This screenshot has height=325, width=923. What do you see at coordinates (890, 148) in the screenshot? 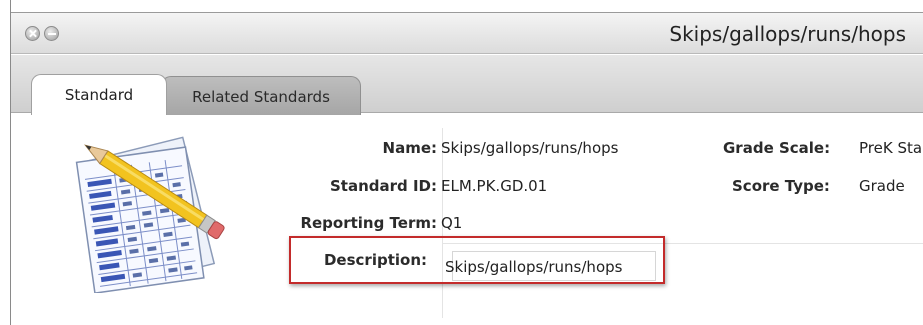
I see `grade-scale-value: PreK Sta` at bounding box center [890, 148].